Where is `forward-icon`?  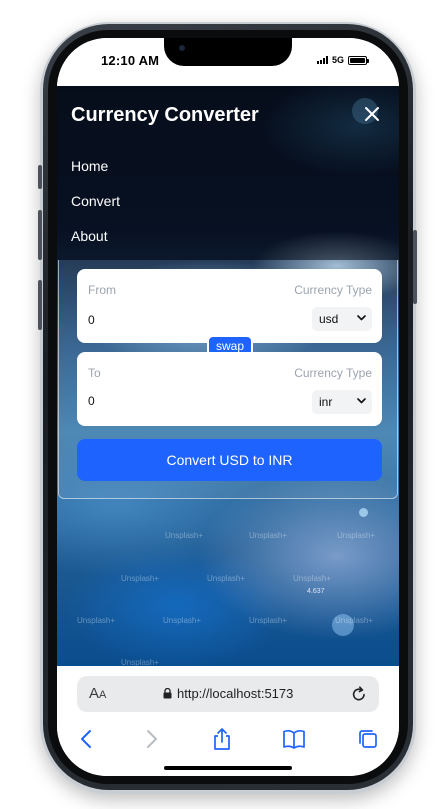 forward-icon is located at coordinates (152, 739).